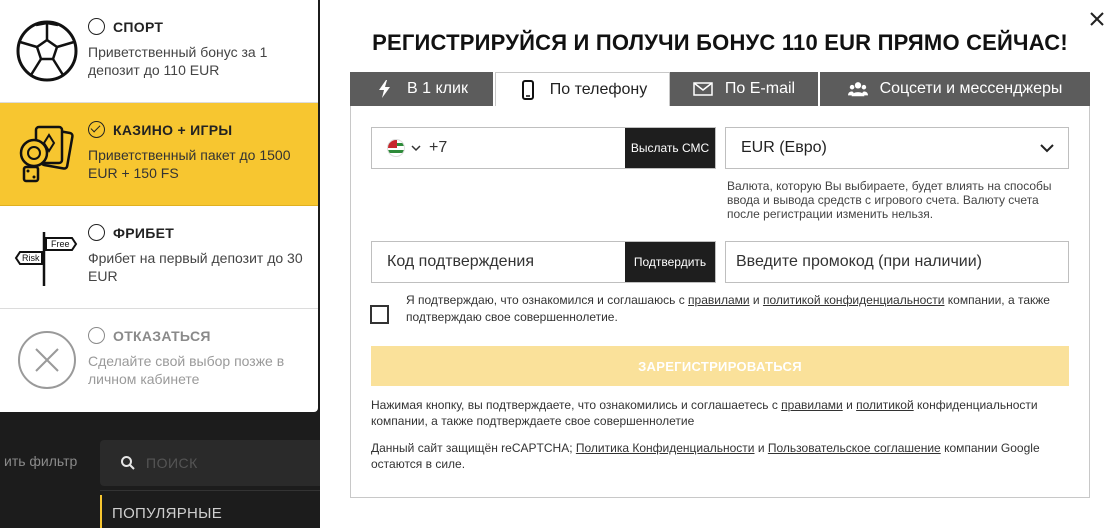 Image resolution: width=1118 pixels, height=528 pixels. I want to click on tab-by-phone: По телефону, so click(582, 89).